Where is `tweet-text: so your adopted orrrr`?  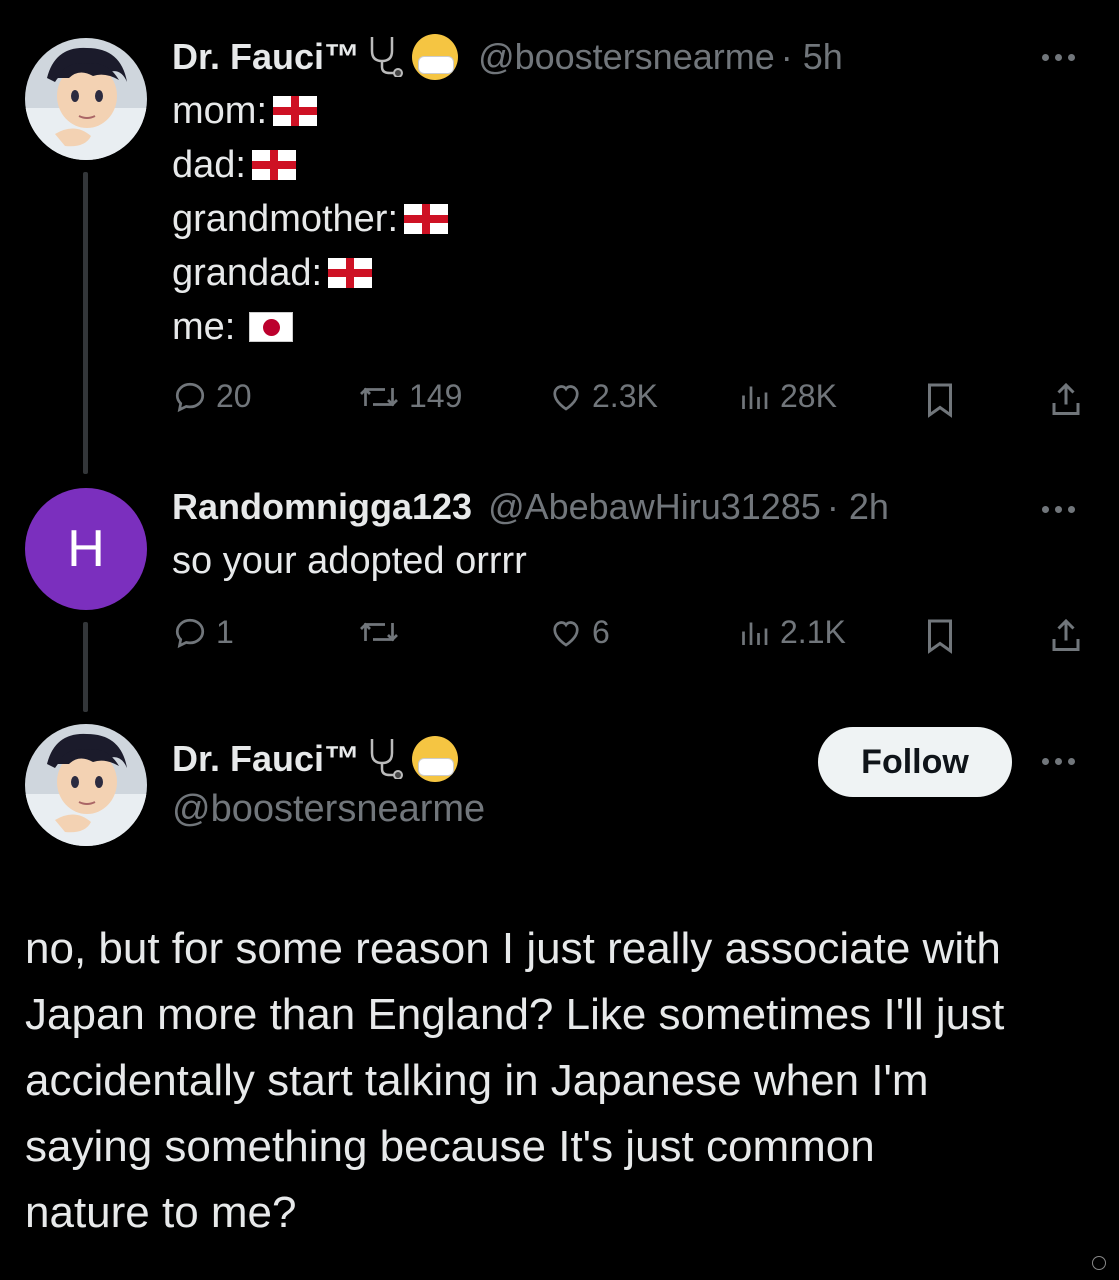 tweet-text: so your adopted orrrr is located at coordinates (349, 561).